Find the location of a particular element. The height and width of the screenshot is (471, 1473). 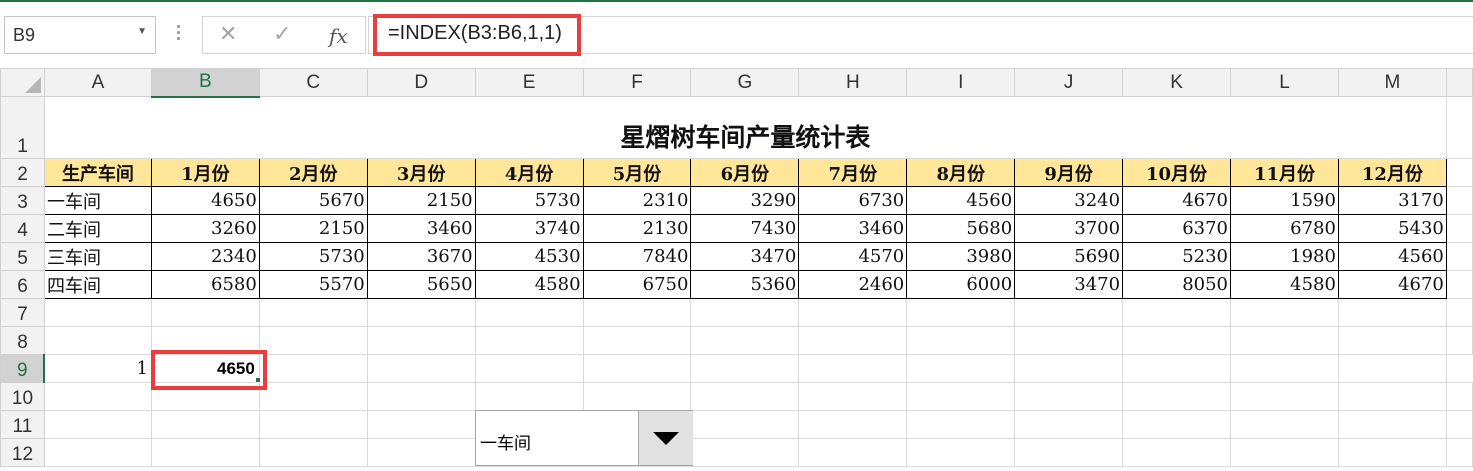

header-cell: 8月份 is located at coordinates (961, 172).